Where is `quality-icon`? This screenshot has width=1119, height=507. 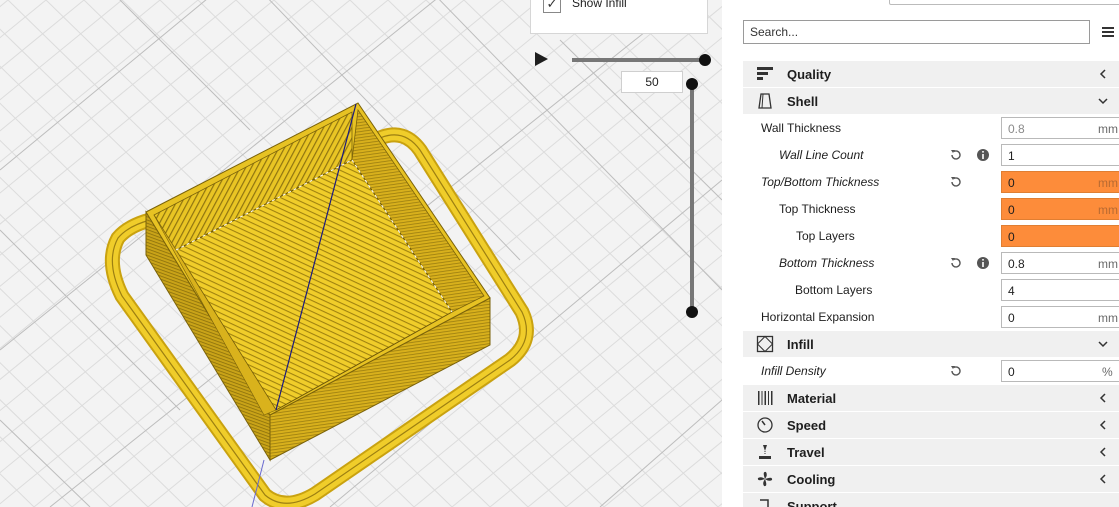
quality-icon is located at coordinates (765, 73).